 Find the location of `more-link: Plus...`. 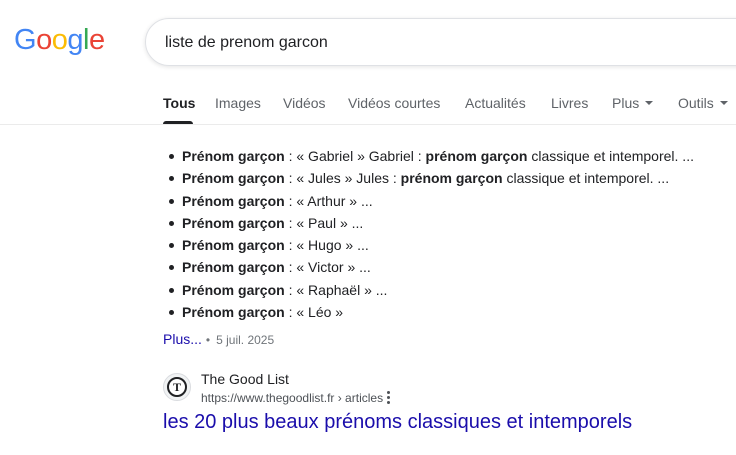

more-link: Plus... is located at coordinates (182, 339).